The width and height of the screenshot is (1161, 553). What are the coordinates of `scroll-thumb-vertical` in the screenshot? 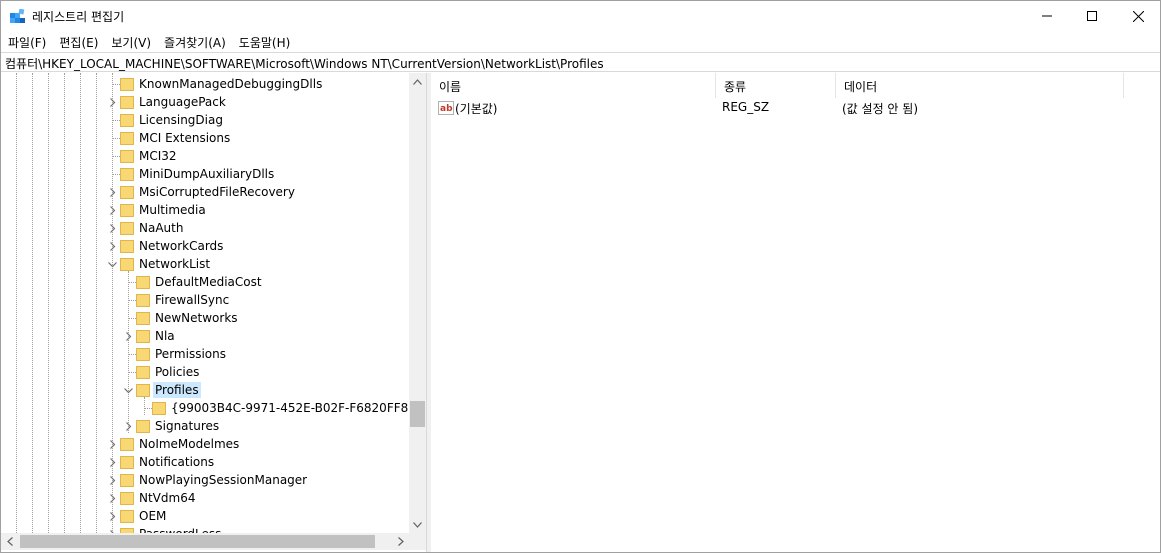 It's located at (417, 414).